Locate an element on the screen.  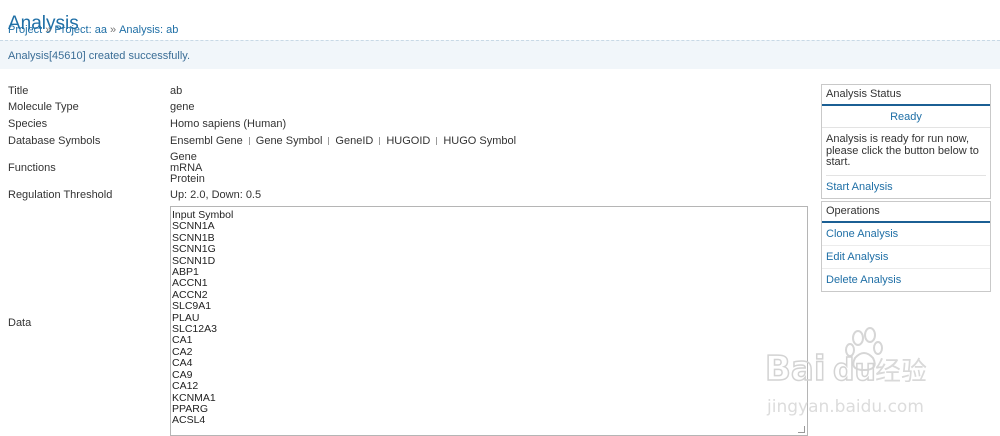
status-badge: Ready is located at coordinates (906, 117).